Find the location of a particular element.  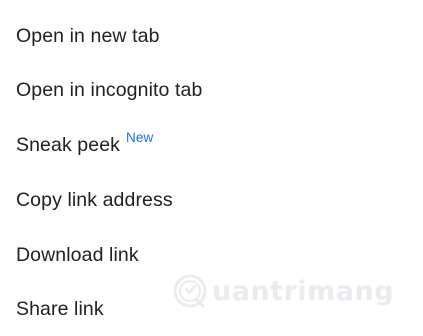

menu-item-share-link: Share link is located at coordinates (60, 309).